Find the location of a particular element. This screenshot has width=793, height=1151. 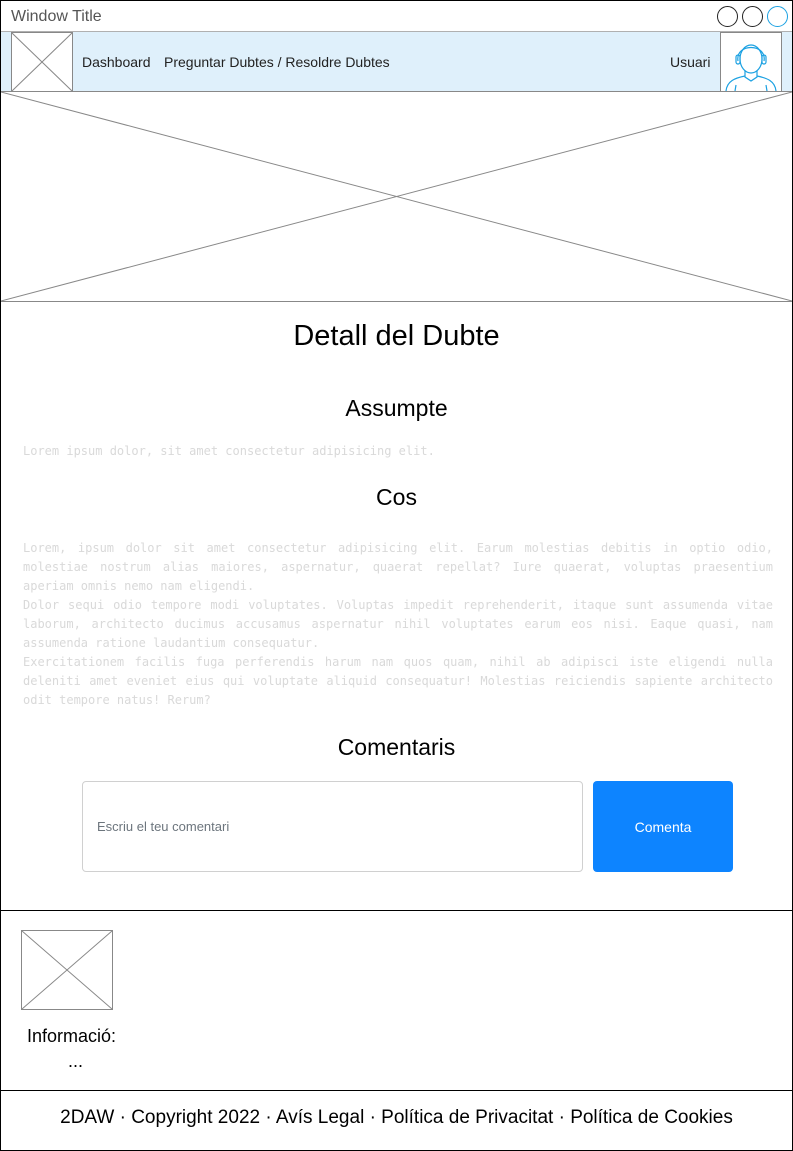

user-name: Usuari is located at coordinates (690, 62).